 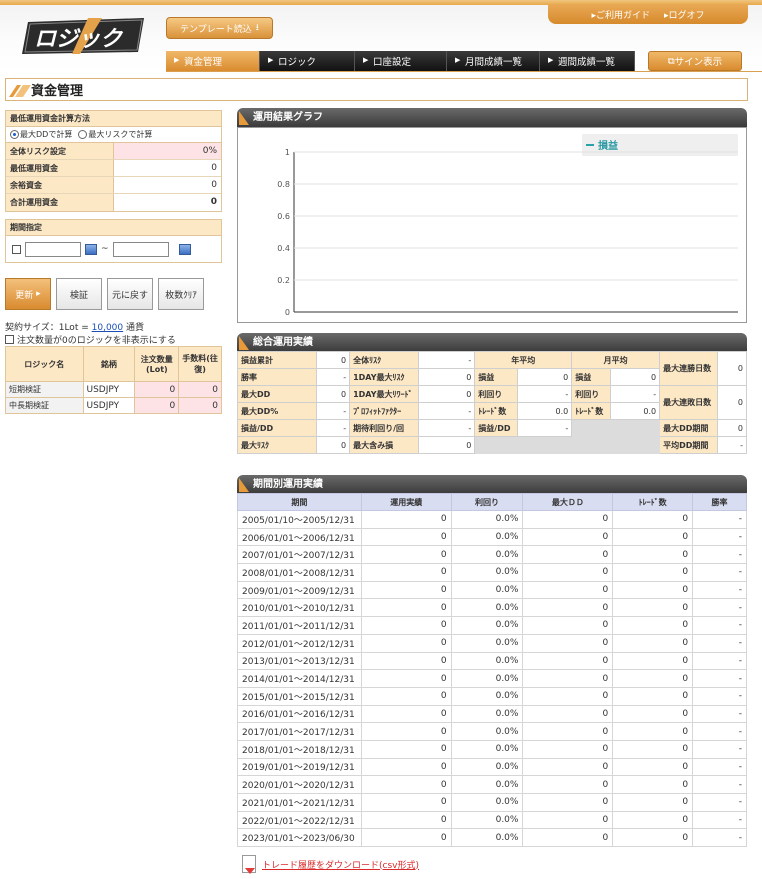 I want to click on sum-label: ﾄﾚｰﾄﾞ数, so click(x=496, y=411).